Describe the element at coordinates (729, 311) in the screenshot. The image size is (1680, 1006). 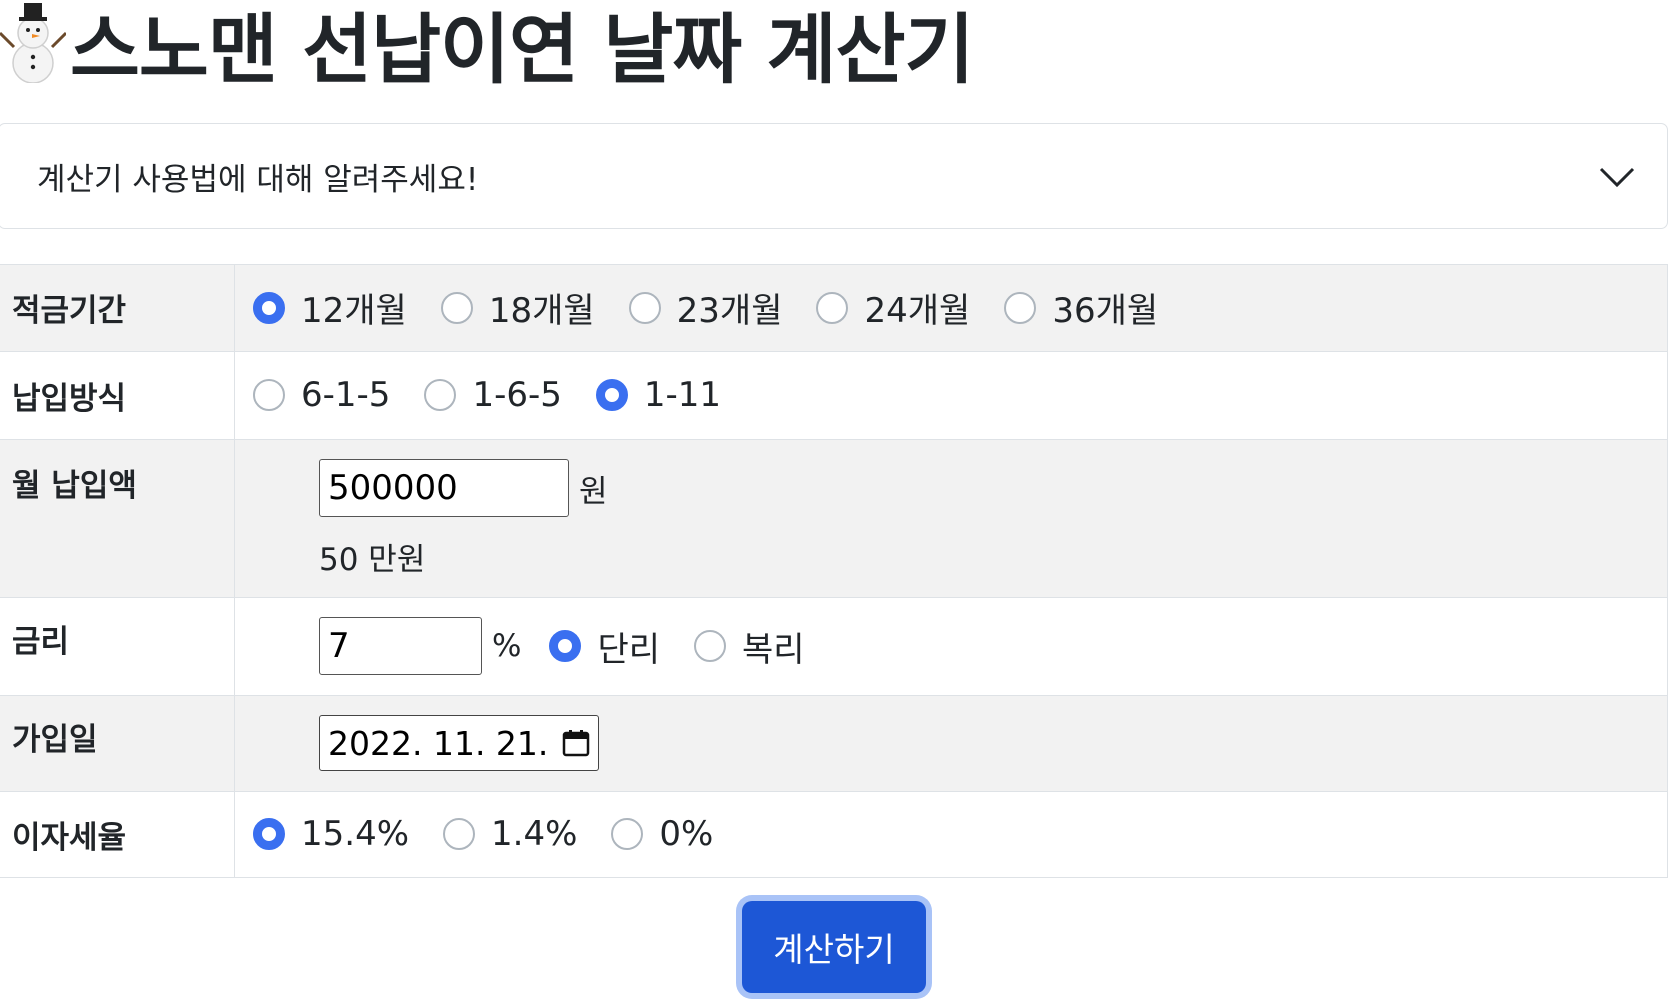
I see `radio-option-label: 23개월` at that location.